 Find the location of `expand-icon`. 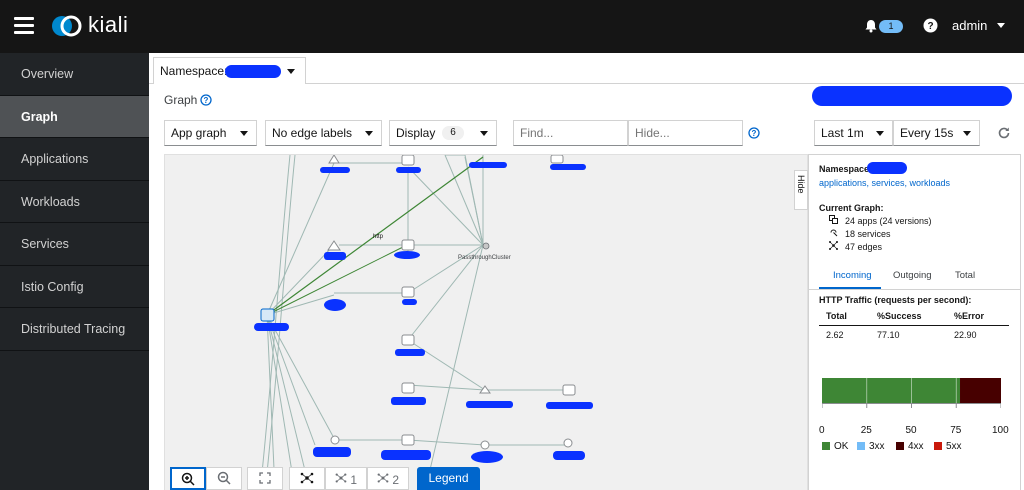

expand-icon is located at coordinates (265, 478).